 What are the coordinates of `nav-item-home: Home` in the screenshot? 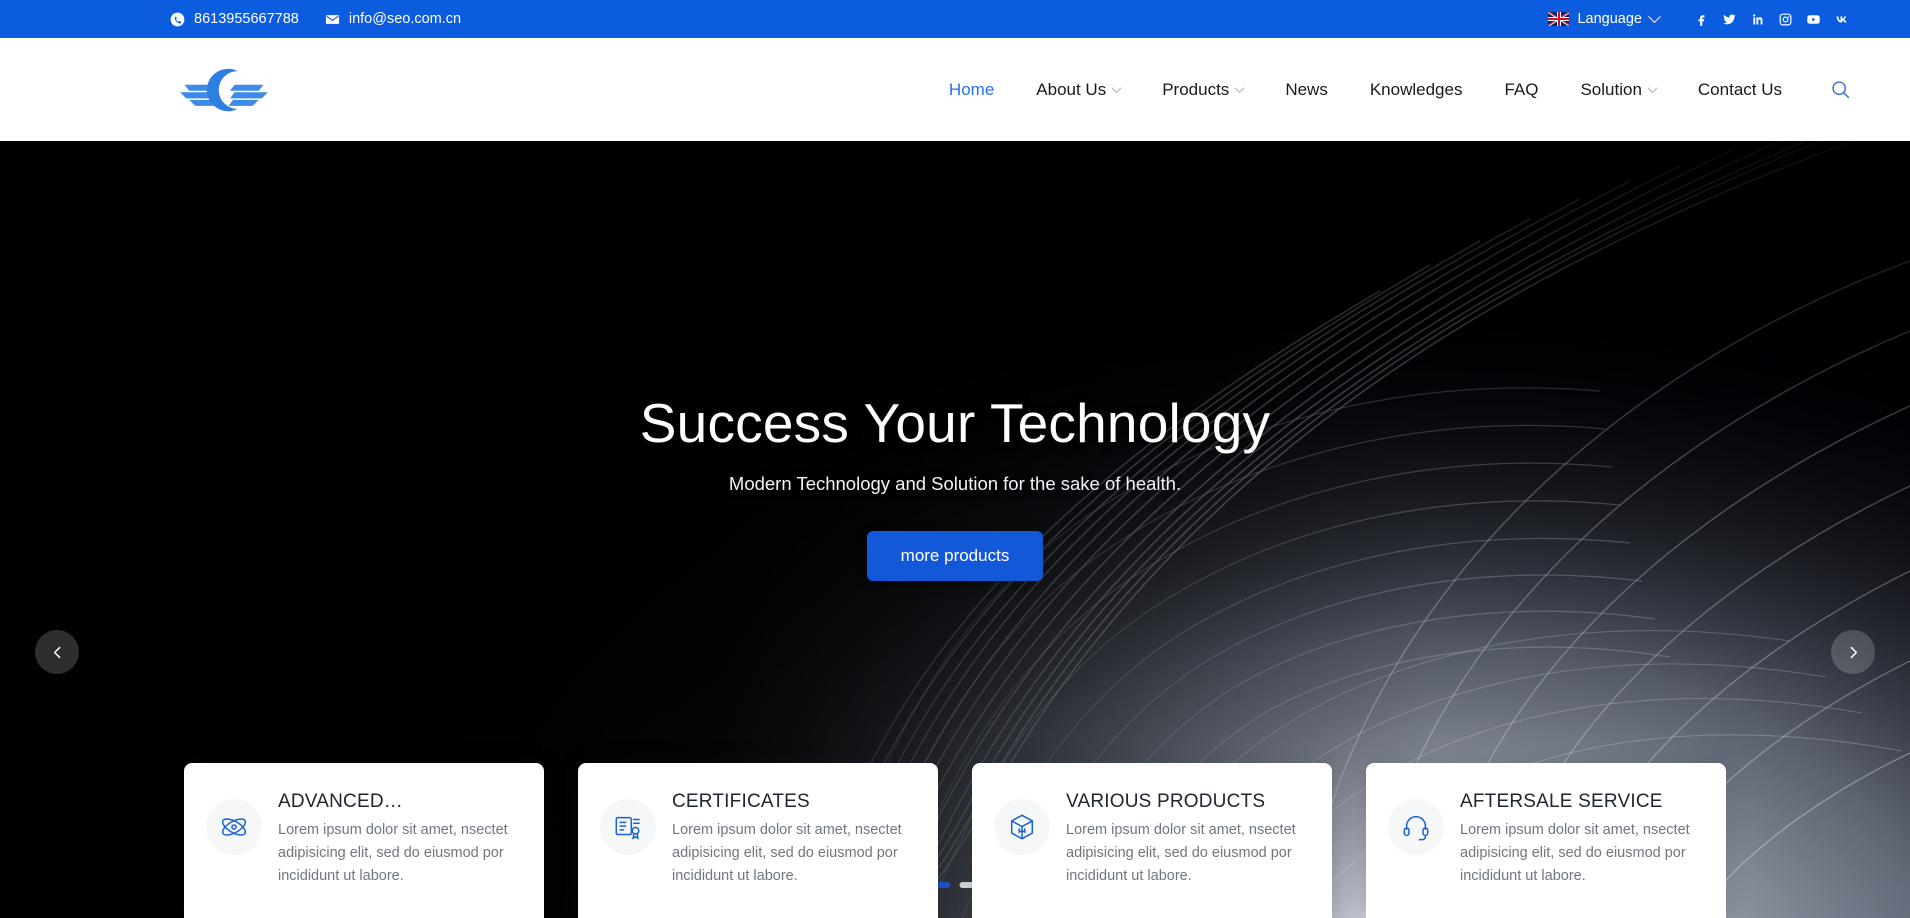 It's located at (971, 90).